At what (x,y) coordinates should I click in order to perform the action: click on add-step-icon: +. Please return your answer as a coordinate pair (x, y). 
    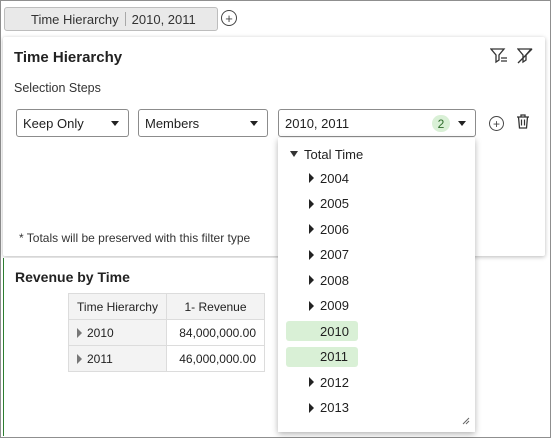
    Looking at the image, I should click on (496, 123).